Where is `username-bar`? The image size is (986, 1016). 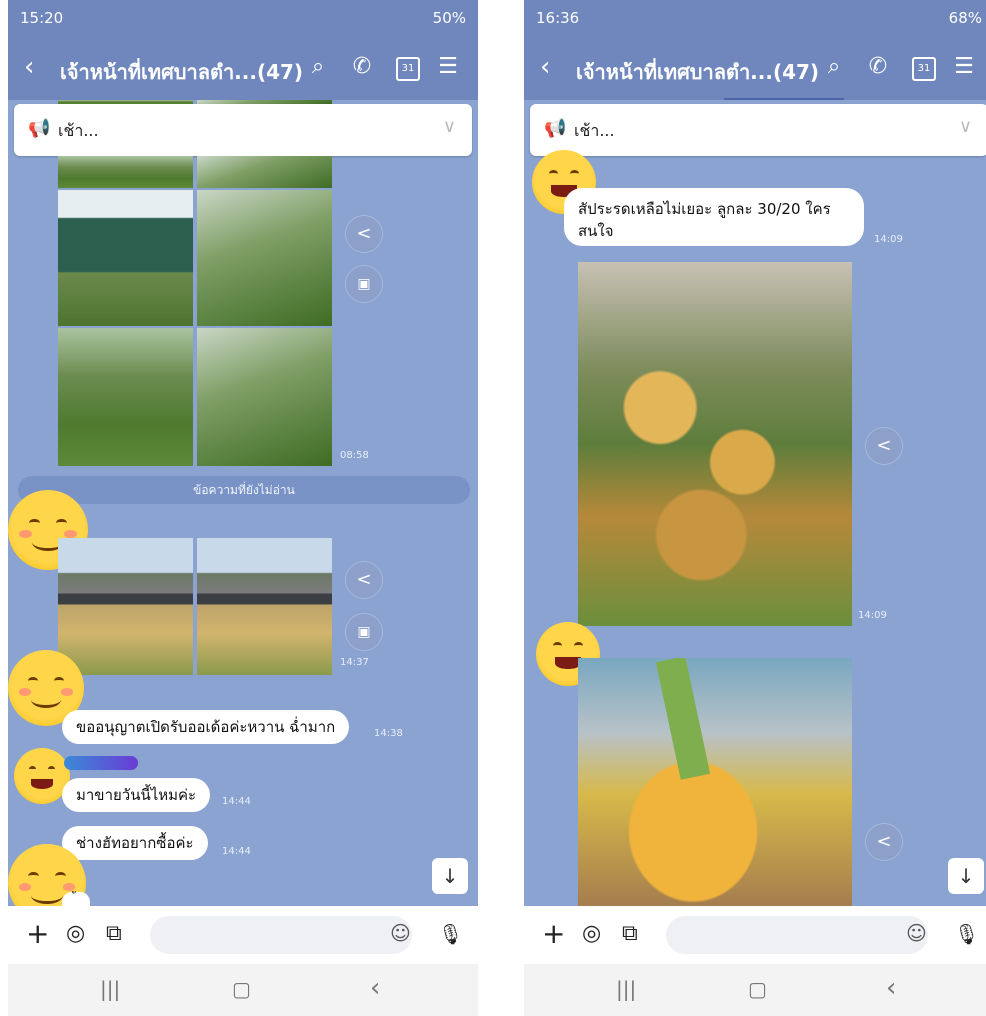 username-bar is located at coordinates (101, 763).